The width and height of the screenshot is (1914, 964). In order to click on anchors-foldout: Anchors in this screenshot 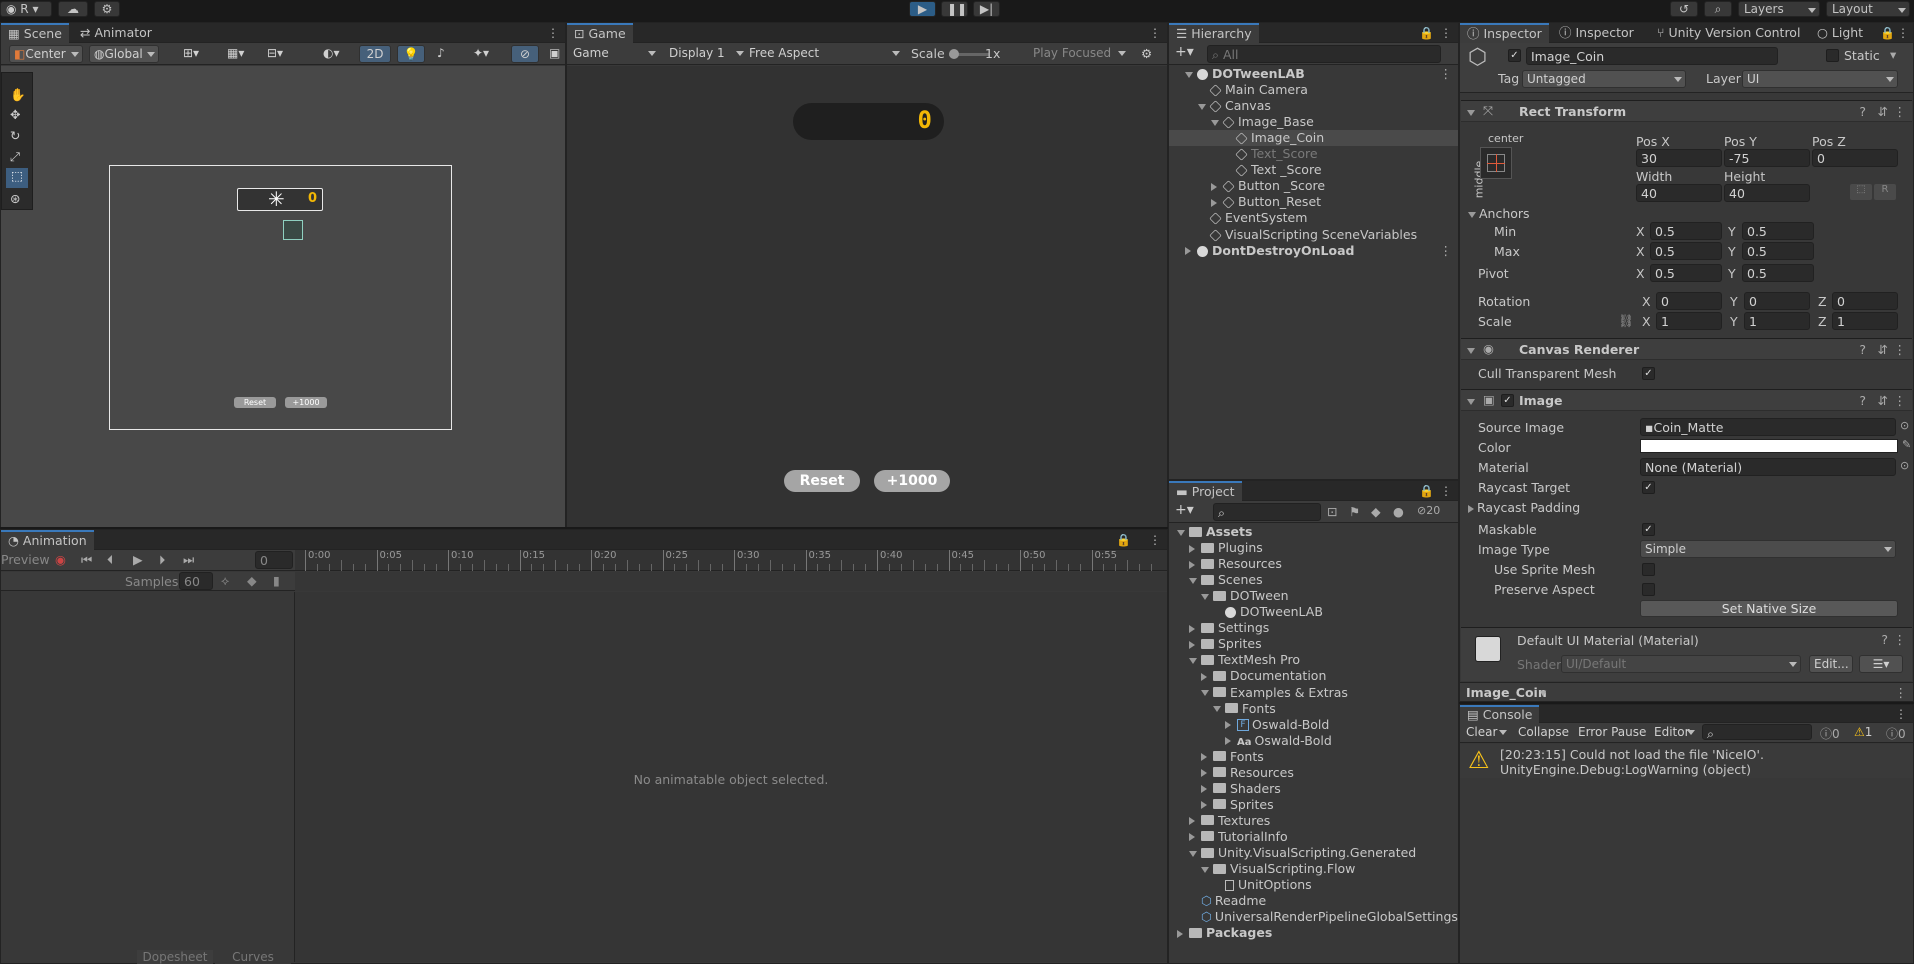, I will do `click(1499, 213)`.